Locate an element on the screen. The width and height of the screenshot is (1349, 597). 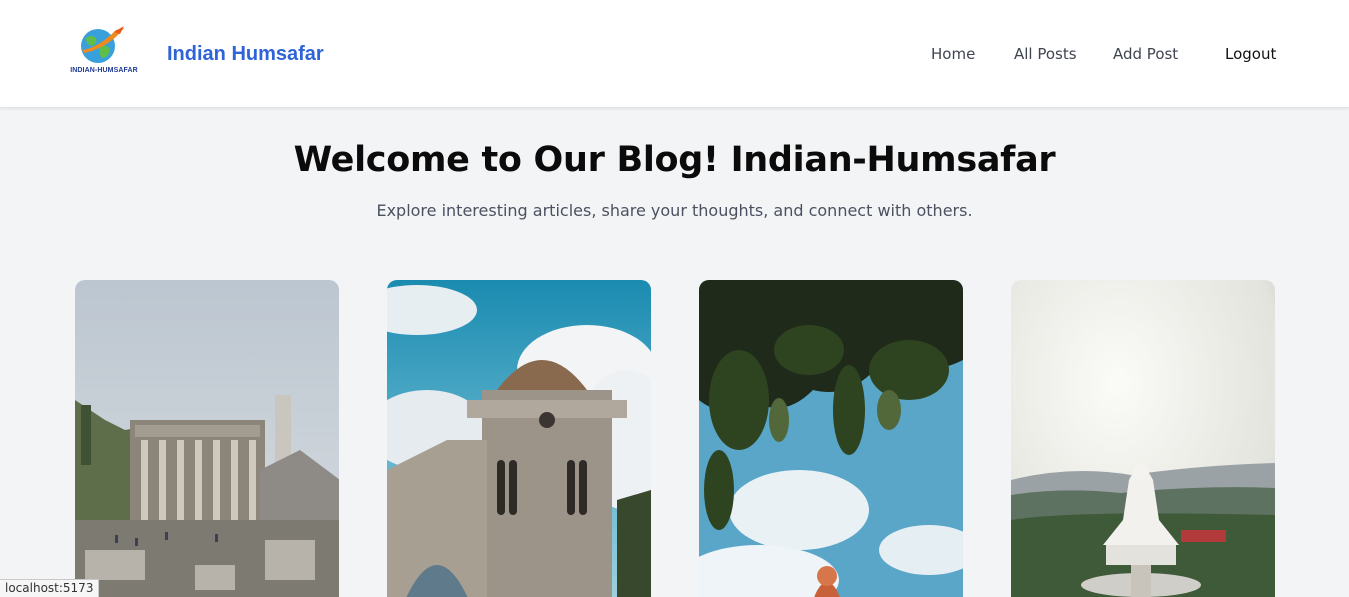
page-title: Welcome to Our Blog! Indian-Humsafar is located at coordinates (674, 160).